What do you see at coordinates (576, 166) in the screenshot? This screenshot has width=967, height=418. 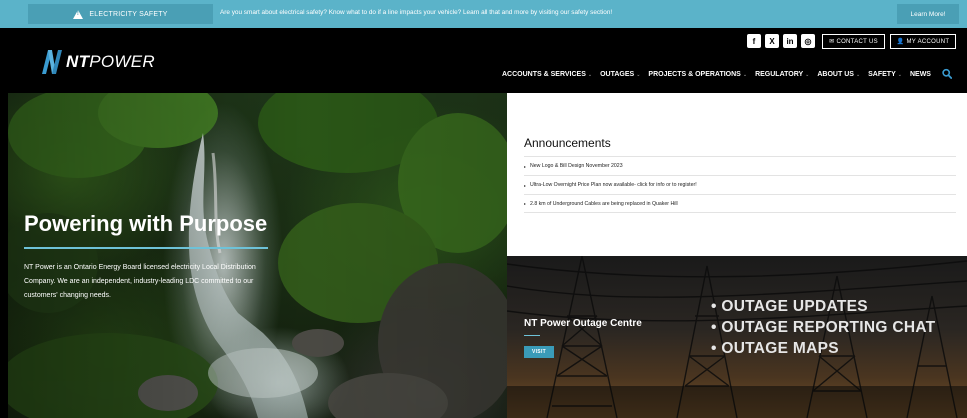 I see `announcement-link: New Logo & Bill Design November 2023` at bounding box center [576, 166].